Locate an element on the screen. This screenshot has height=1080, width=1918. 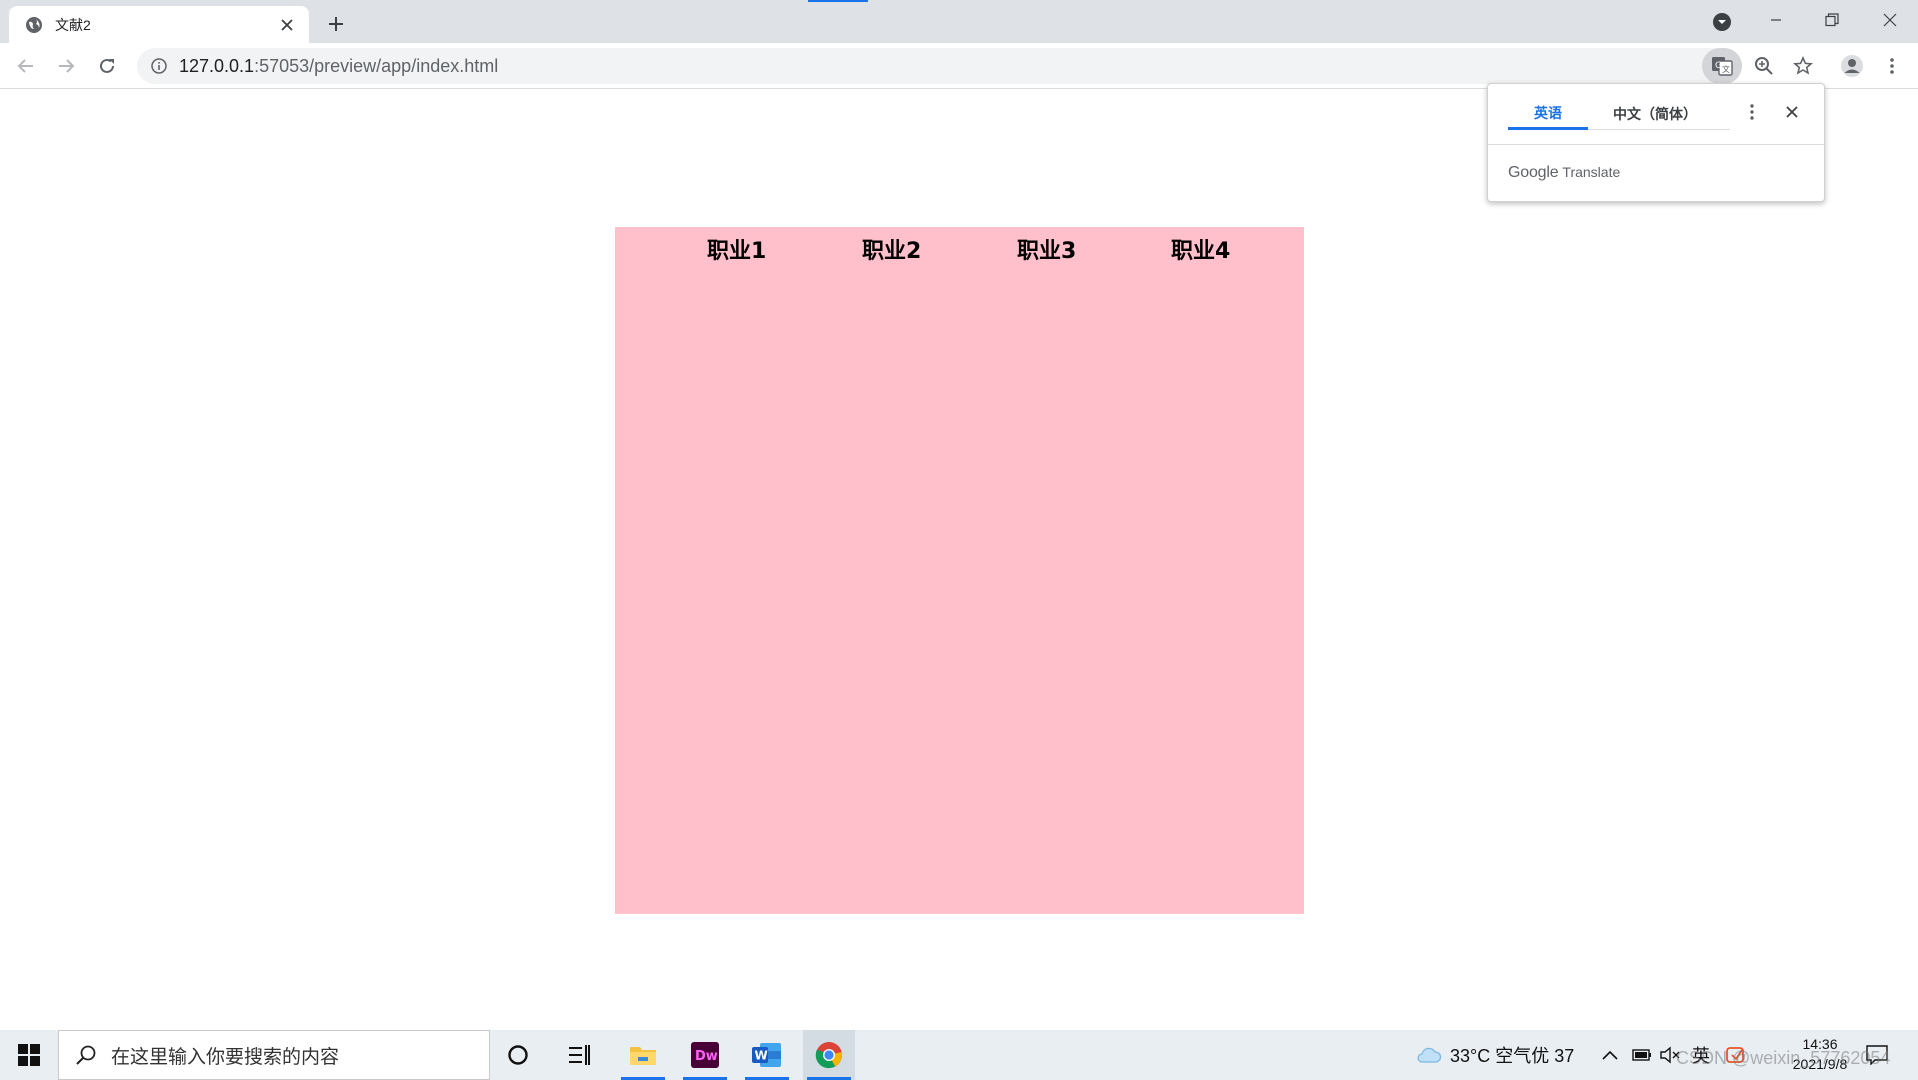
menu-button is located at coordinates (1892, 66).